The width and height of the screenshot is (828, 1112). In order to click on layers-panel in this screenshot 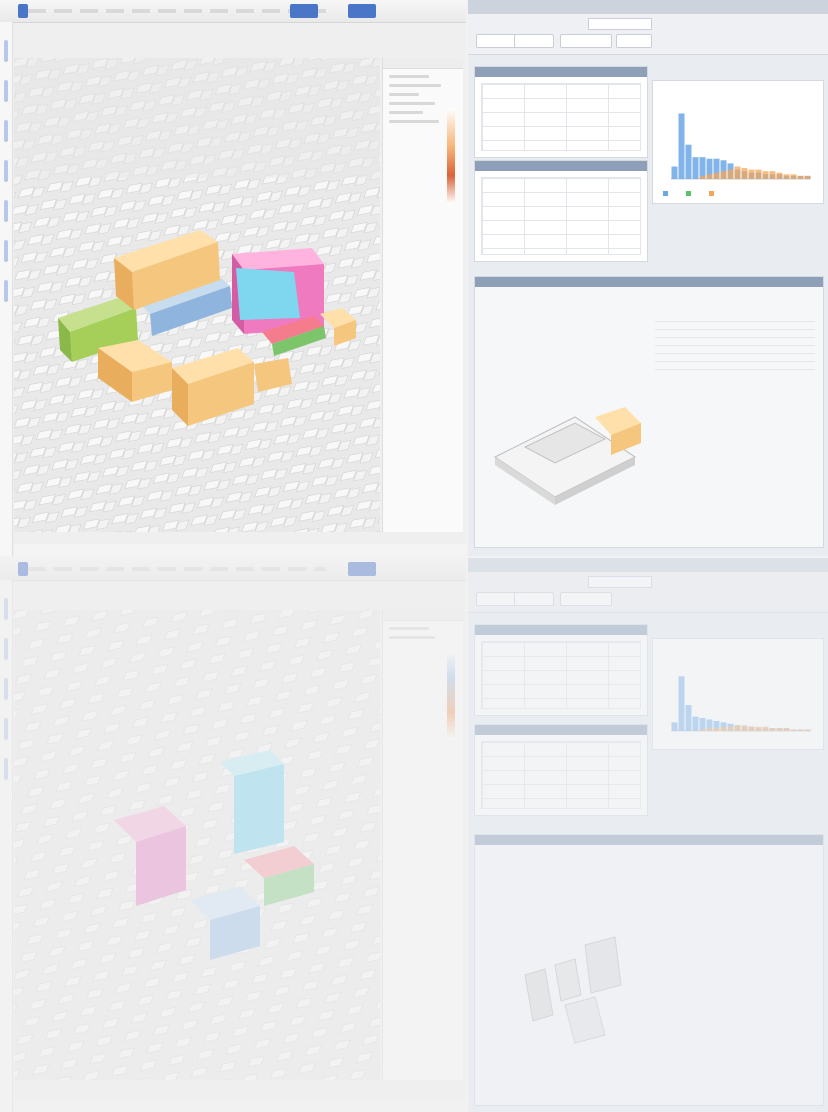, I will do `click(422, 845)`.